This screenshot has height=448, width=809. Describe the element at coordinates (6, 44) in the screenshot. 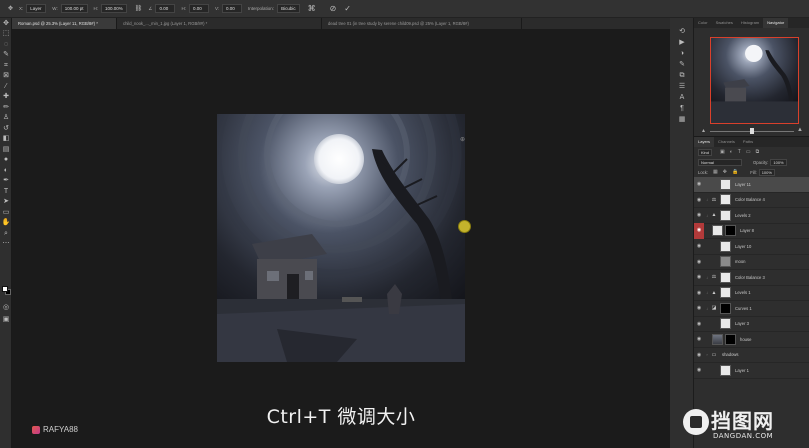

I see `lasso-tool-icon: ◌` at that location.